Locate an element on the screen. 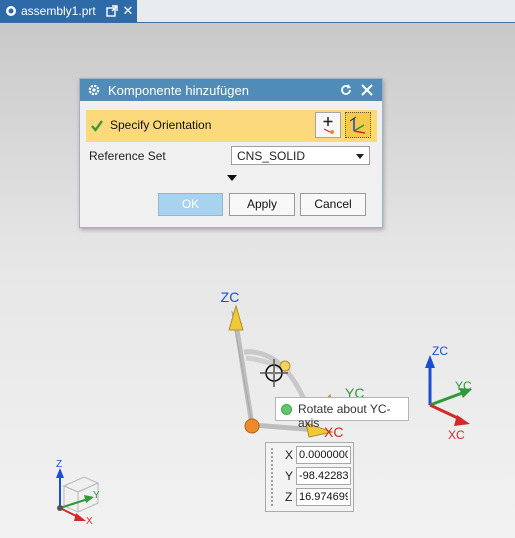  undock-tab-icon is located at coordinates (112, 11).